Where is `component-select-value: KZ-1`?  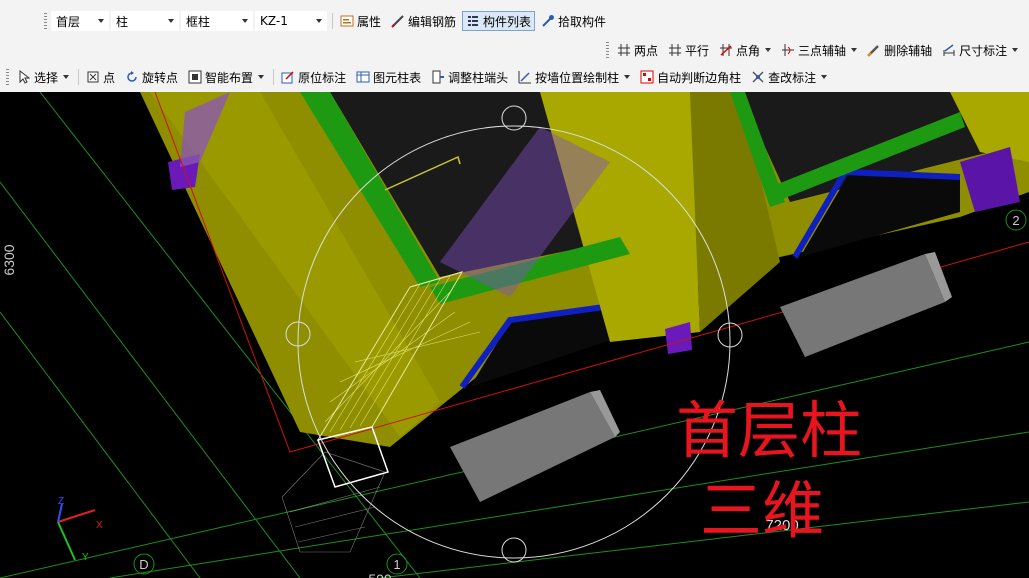
component-select-value: KZ-1 is located at coordinates (274, 21).